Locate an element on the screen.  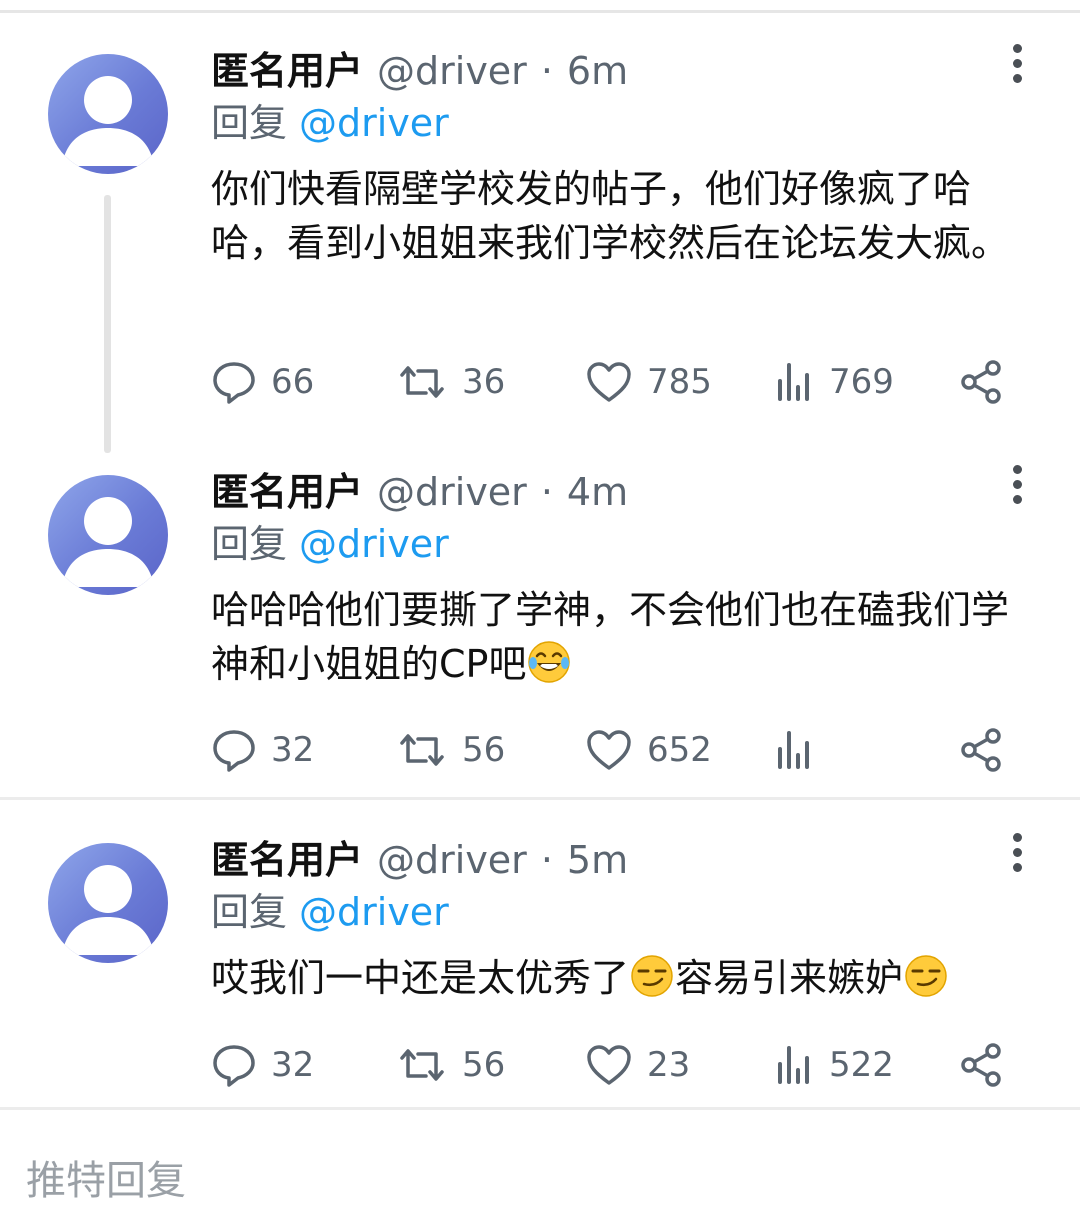
tweet-header: 匿名用户 @driver · 6m is located at coordinates (419, 70).